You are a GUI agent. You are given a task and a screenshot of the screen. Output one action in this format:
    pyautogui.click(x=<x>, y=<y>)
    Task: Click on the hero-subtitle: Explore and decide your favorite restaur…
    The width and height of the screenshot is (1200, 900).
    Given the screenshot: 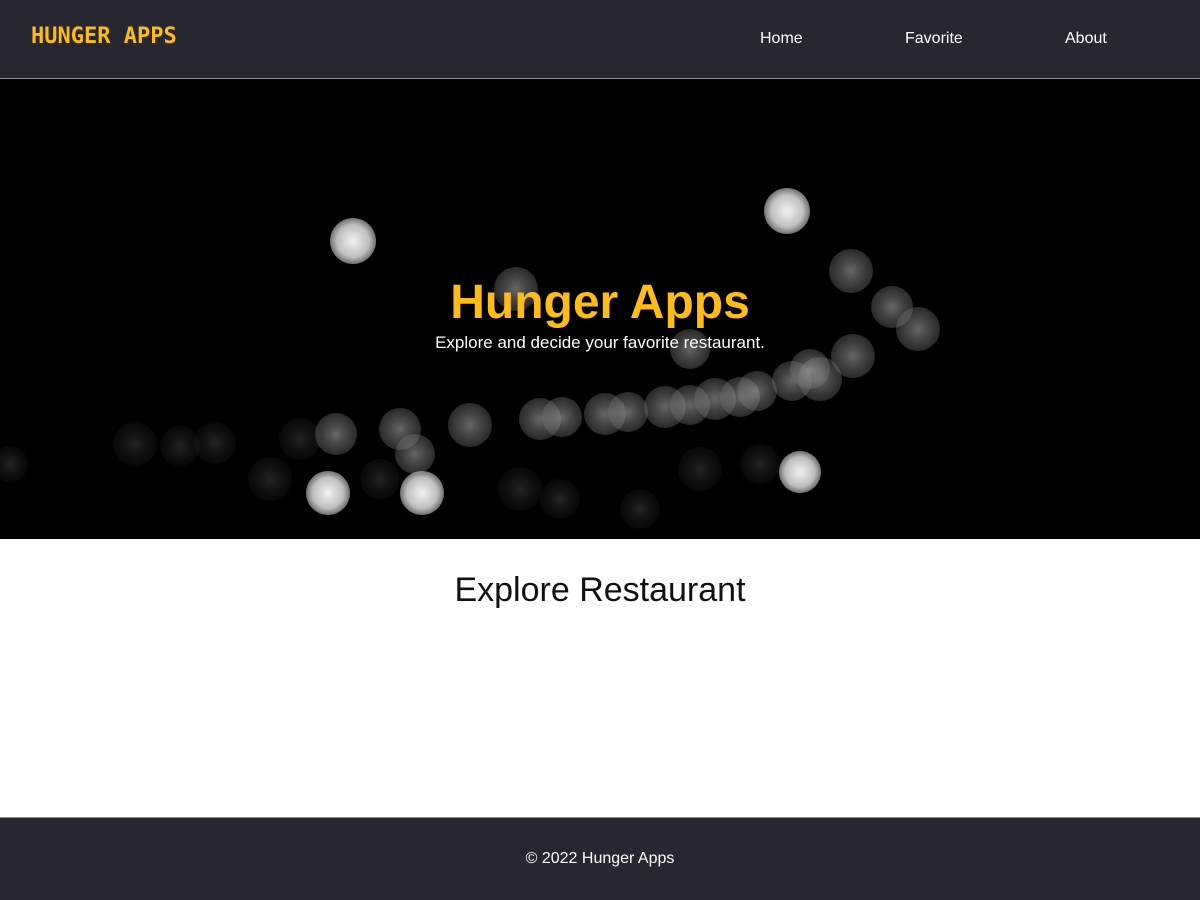 What is the action you would take?
    pyautogui.click(x=600, y=342)
    